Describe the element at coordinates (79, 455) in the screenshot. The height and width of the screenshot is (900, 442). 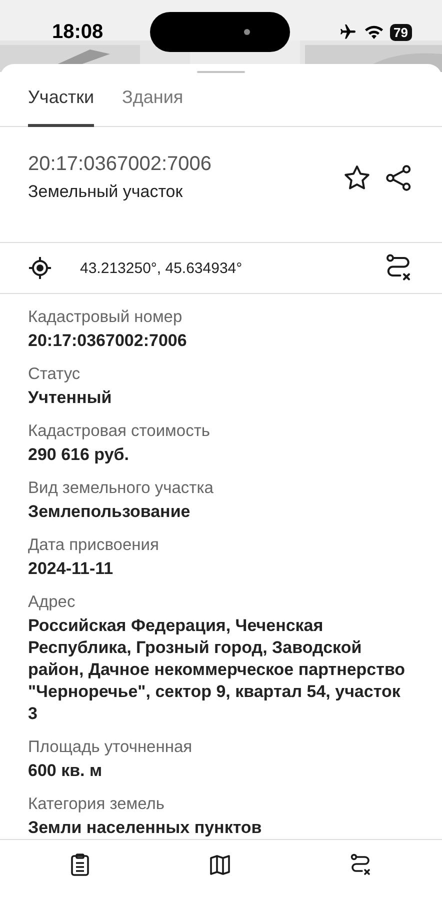
I see `field-value: 290 616 руб.` at that location.